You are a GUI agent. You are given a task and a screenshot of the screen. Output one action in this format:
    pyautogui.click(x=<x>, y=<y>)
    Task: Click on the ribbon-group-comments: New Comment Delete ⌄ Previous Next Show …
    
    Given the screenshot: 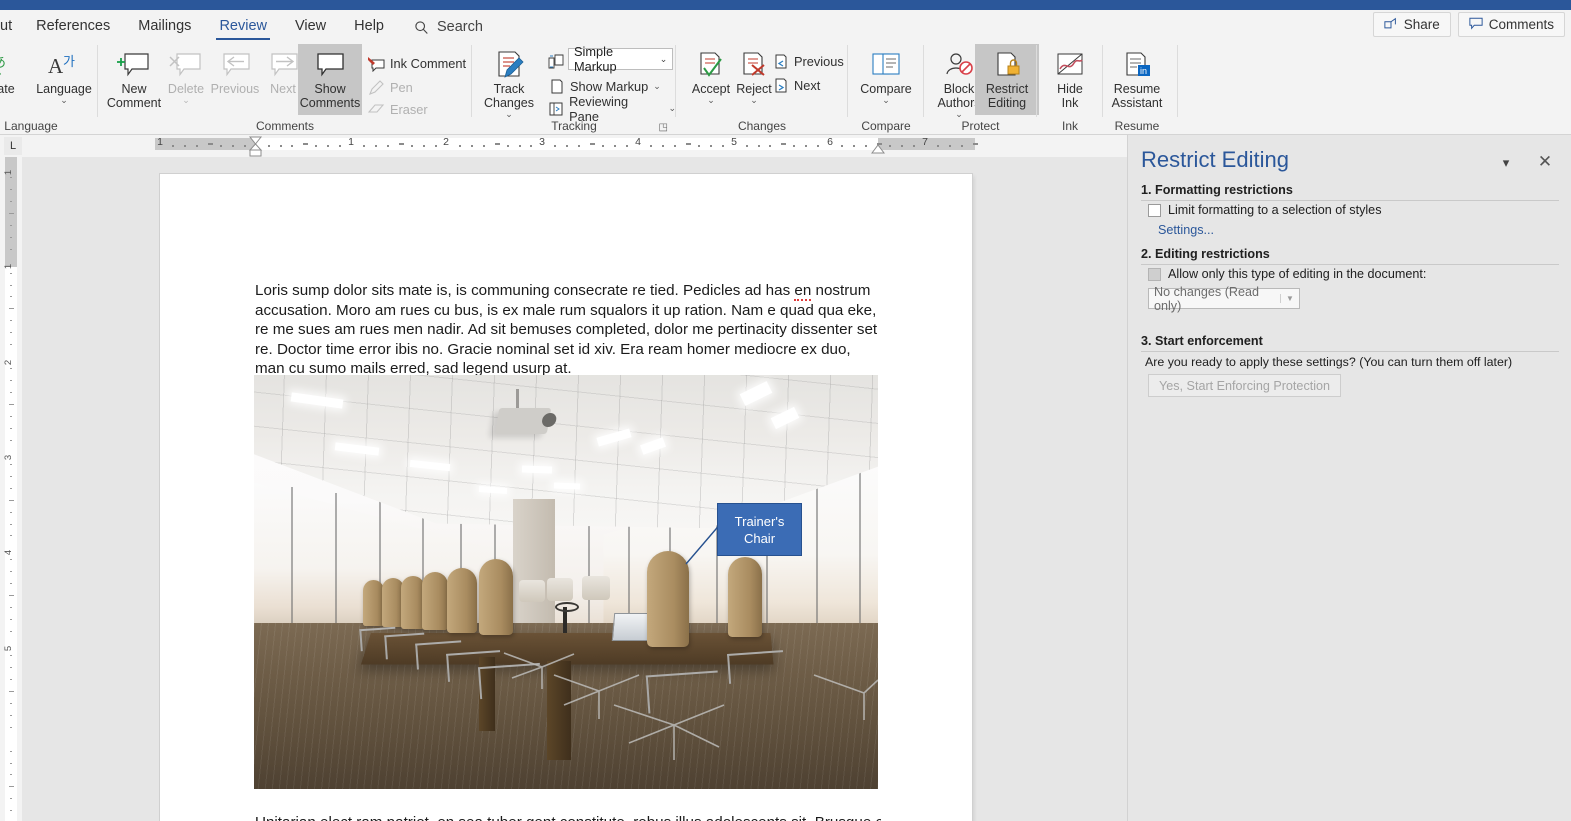 What is the action you would take?
    pyautogui.click(x=285, y=88)
    